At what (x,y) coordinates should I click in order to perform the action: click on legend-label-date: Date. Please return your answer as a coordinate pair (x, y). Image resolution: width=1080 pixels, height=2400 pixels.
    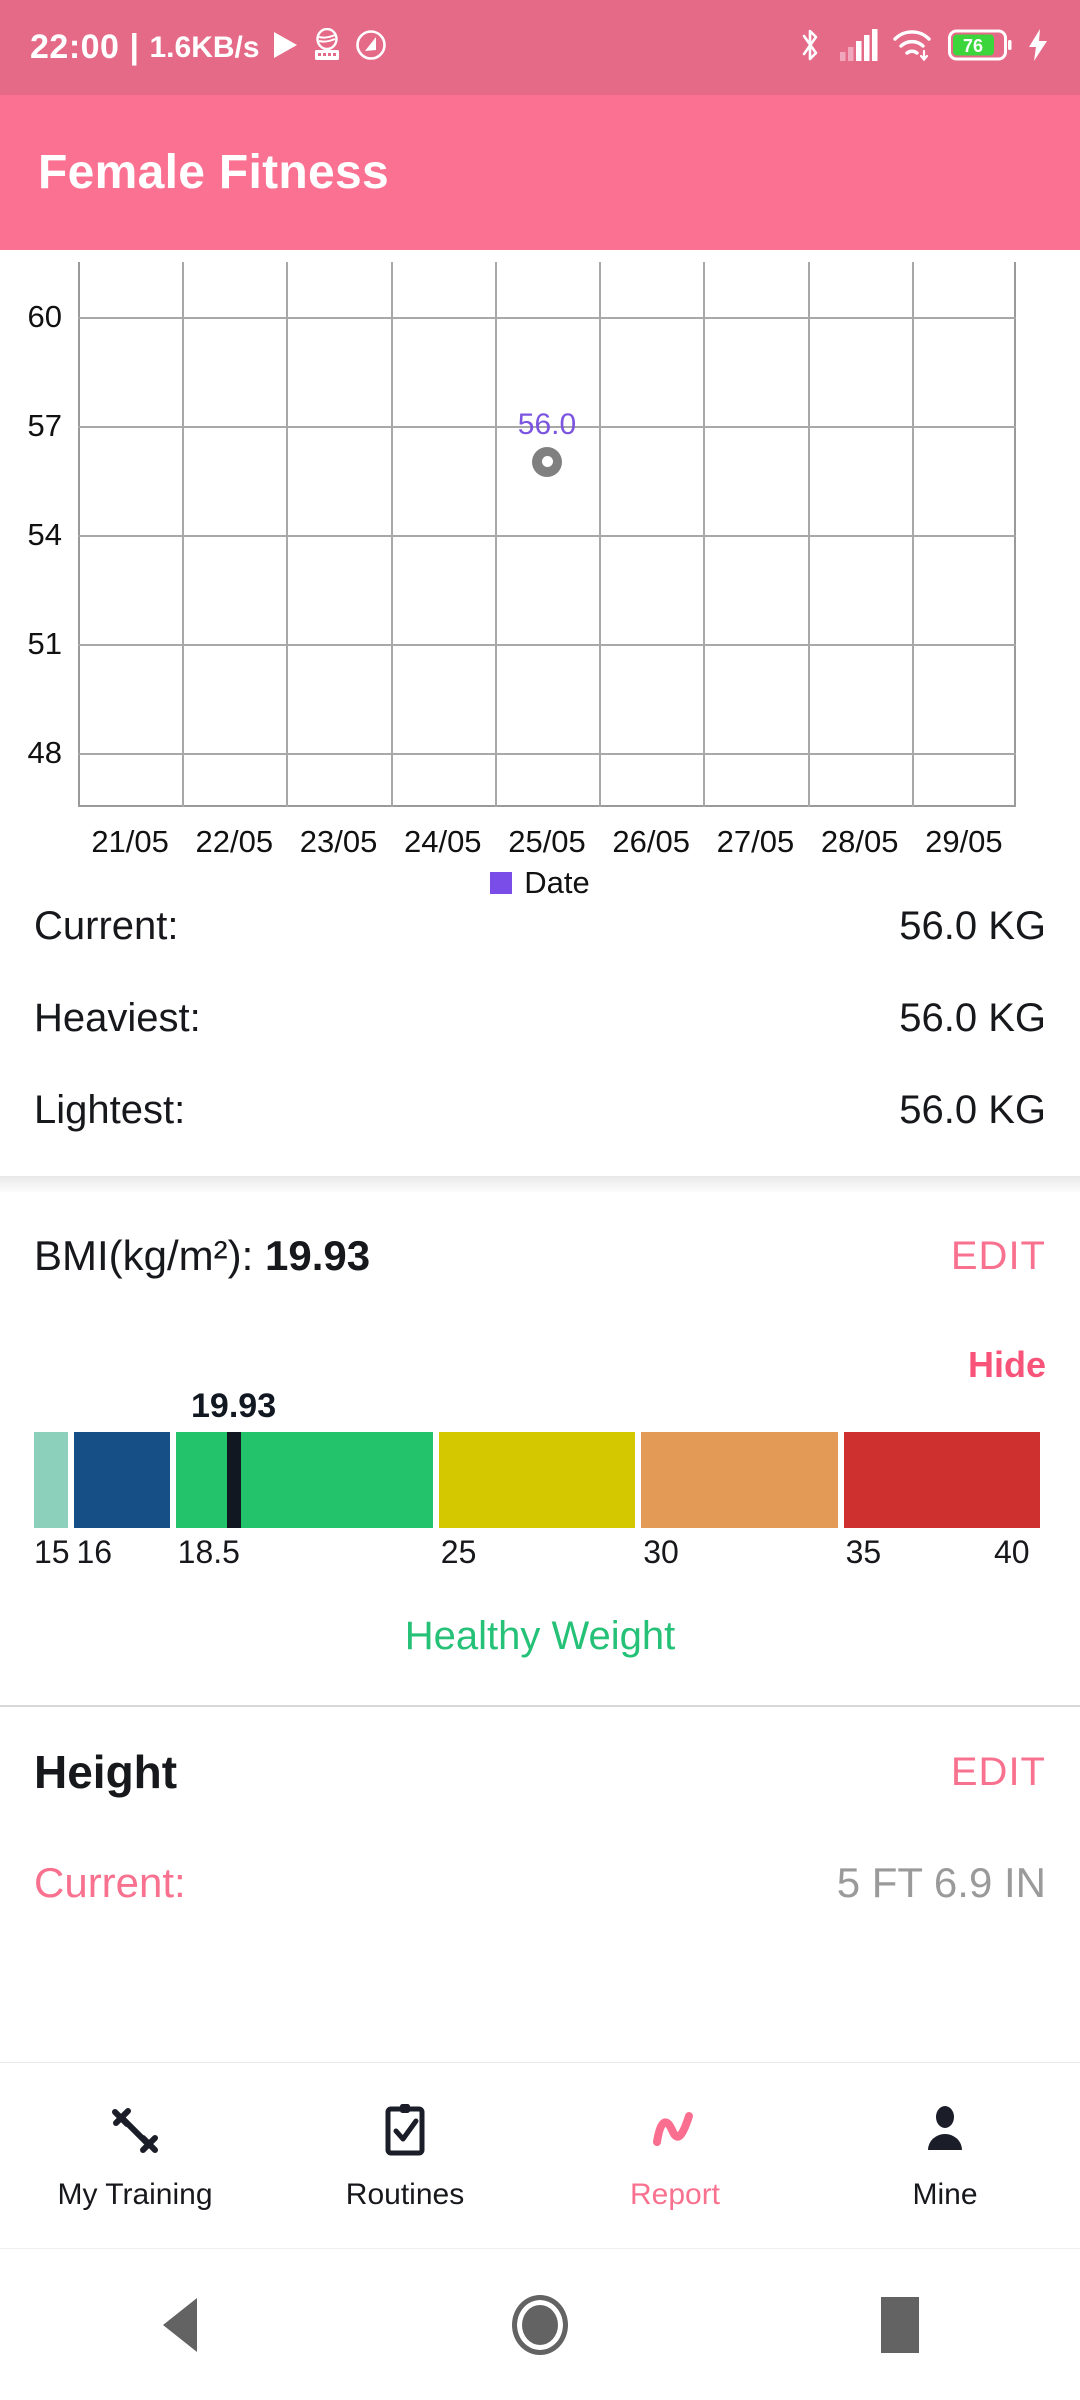
    Looking at the image, I should click on (557, 882).